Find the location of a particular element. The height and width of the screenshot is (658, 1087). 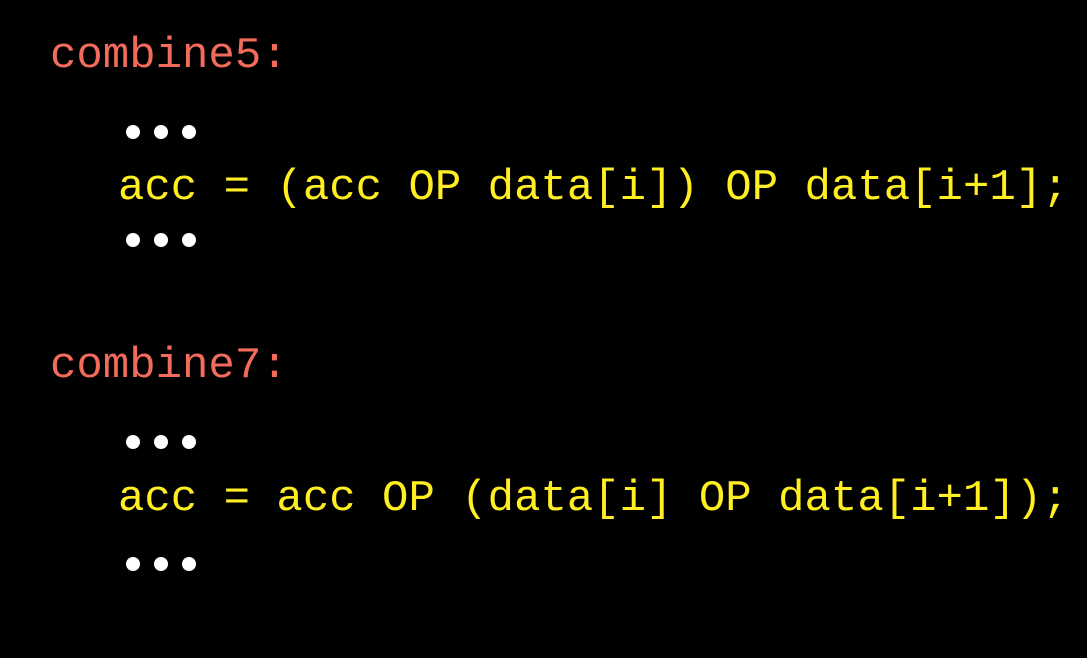

combine5-code-line: acc = (acc OP data[i]) OP data[i+1]; is located at coordinates (593, 188).